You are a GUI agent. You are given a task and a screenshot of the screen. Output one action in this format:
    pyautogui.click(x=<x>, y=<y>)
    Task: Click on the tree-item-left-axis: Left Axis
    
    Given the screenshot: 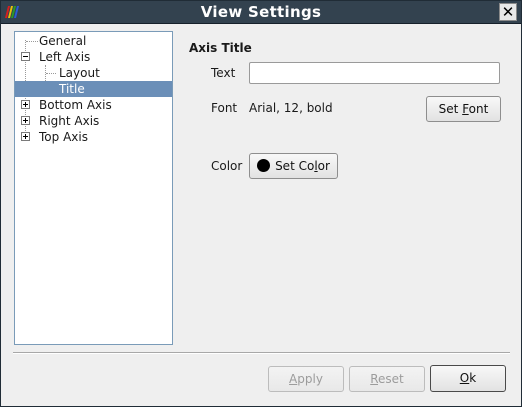 What is the action you would take?
    pyautogui.click(x=93, y=57)
    